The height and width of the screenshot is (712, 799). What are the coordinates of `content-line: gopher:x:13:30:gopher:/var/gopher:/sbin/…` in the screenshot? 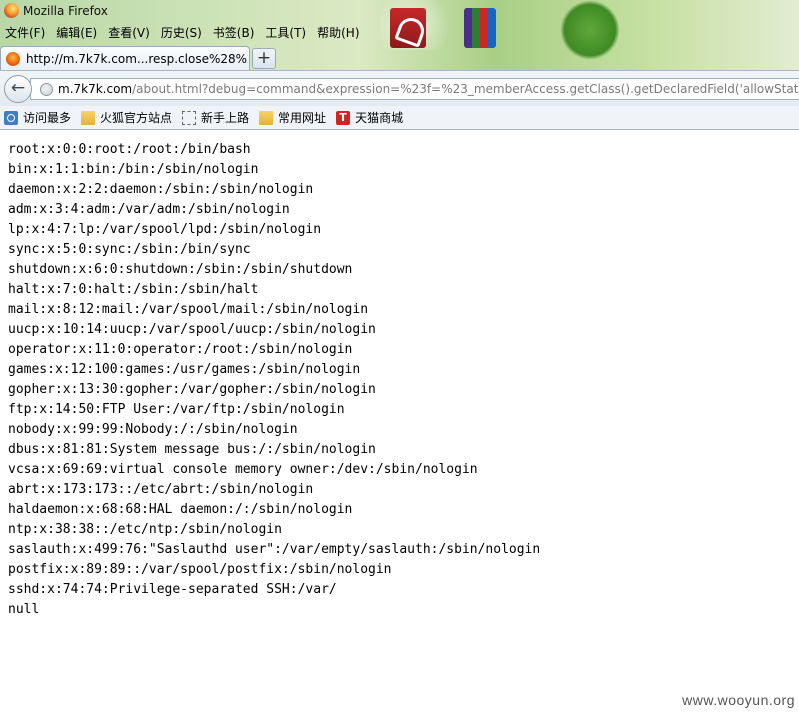 It's located at (192, 389).